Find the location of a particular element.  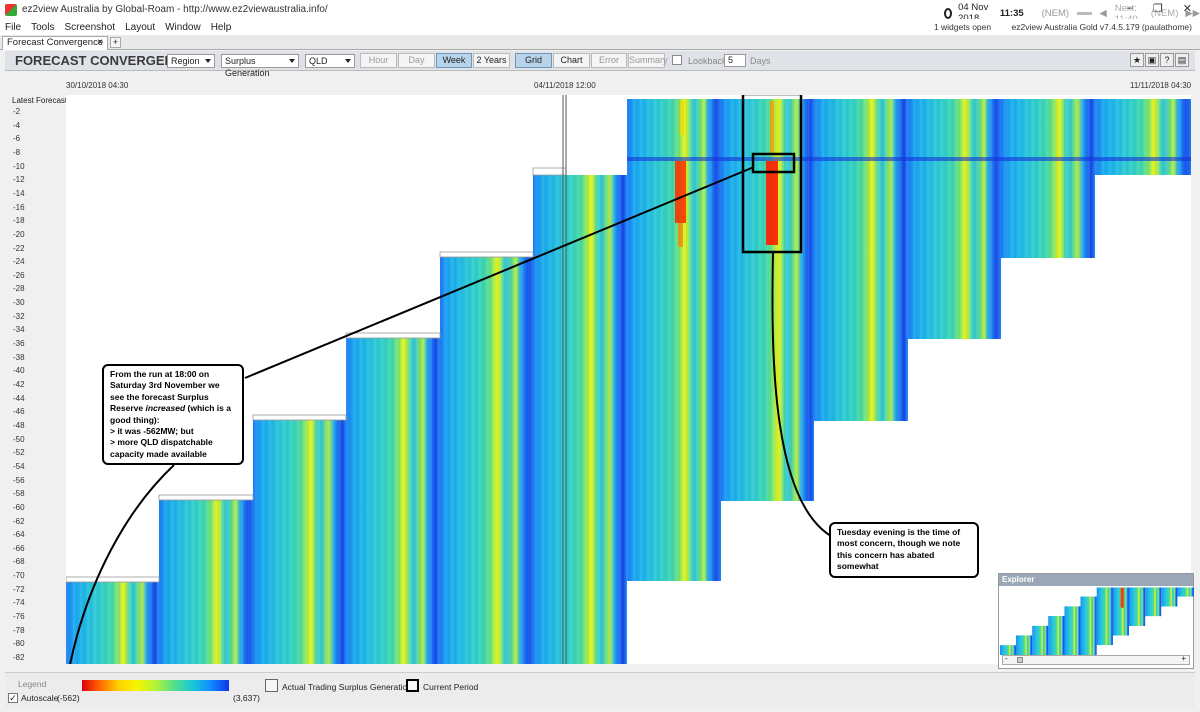

y-tick-label: -42 is located at coordinates (19, 384).